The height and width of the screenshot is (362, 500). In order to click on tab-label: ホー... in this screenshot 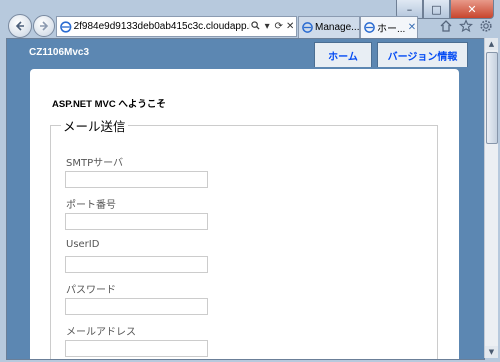, I will do `click(391, 29)`.